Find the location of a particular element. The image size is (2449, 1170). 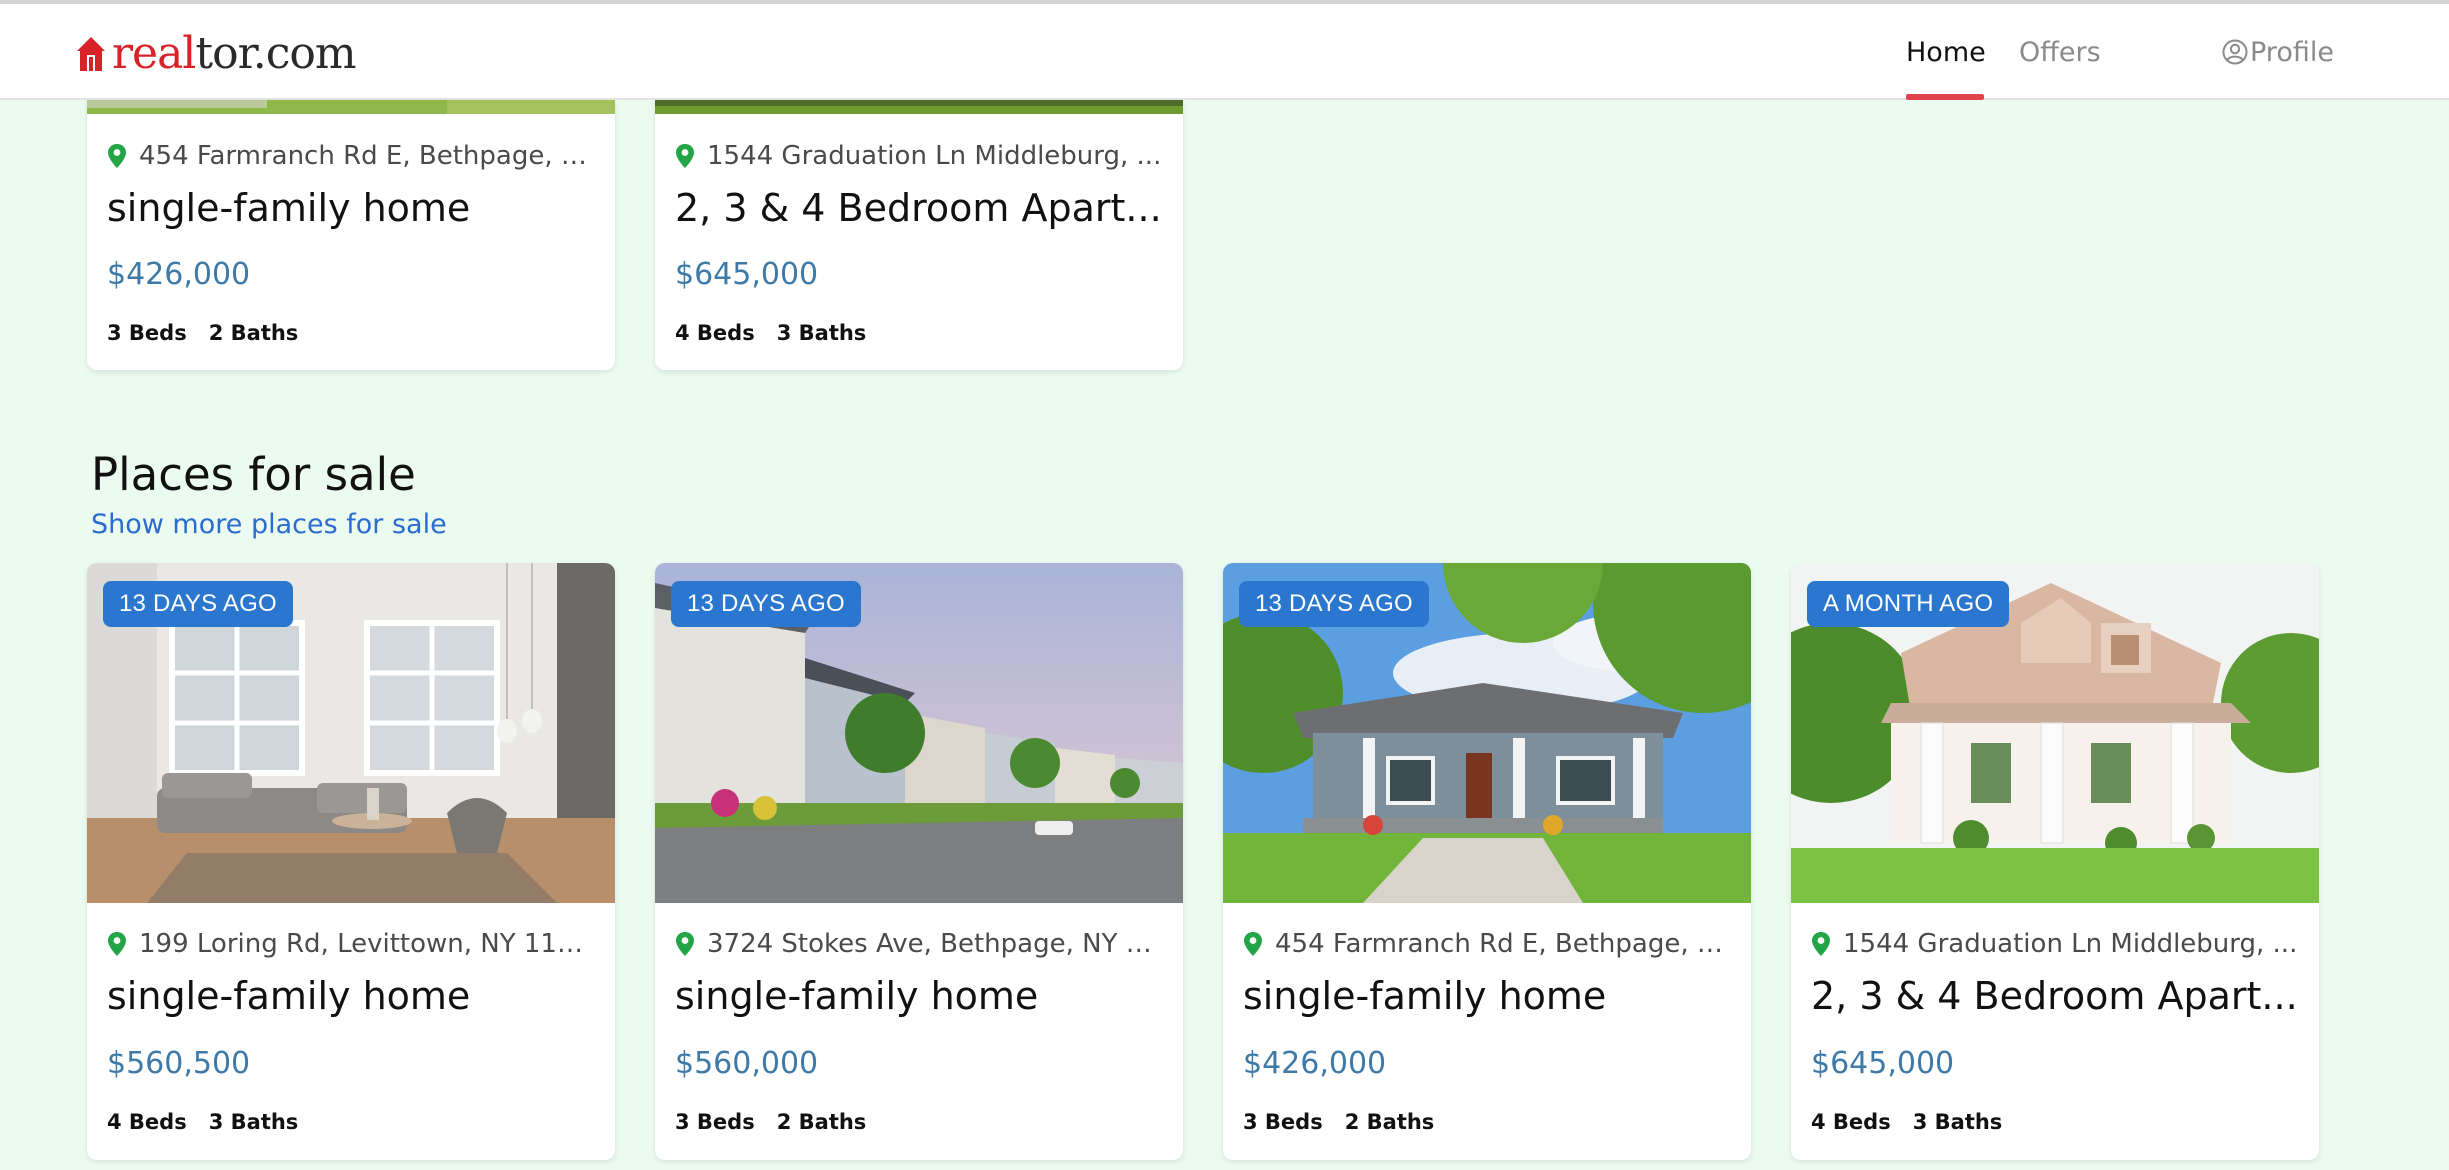

brand-name: realtor.com is located at coordinates (234, 54).